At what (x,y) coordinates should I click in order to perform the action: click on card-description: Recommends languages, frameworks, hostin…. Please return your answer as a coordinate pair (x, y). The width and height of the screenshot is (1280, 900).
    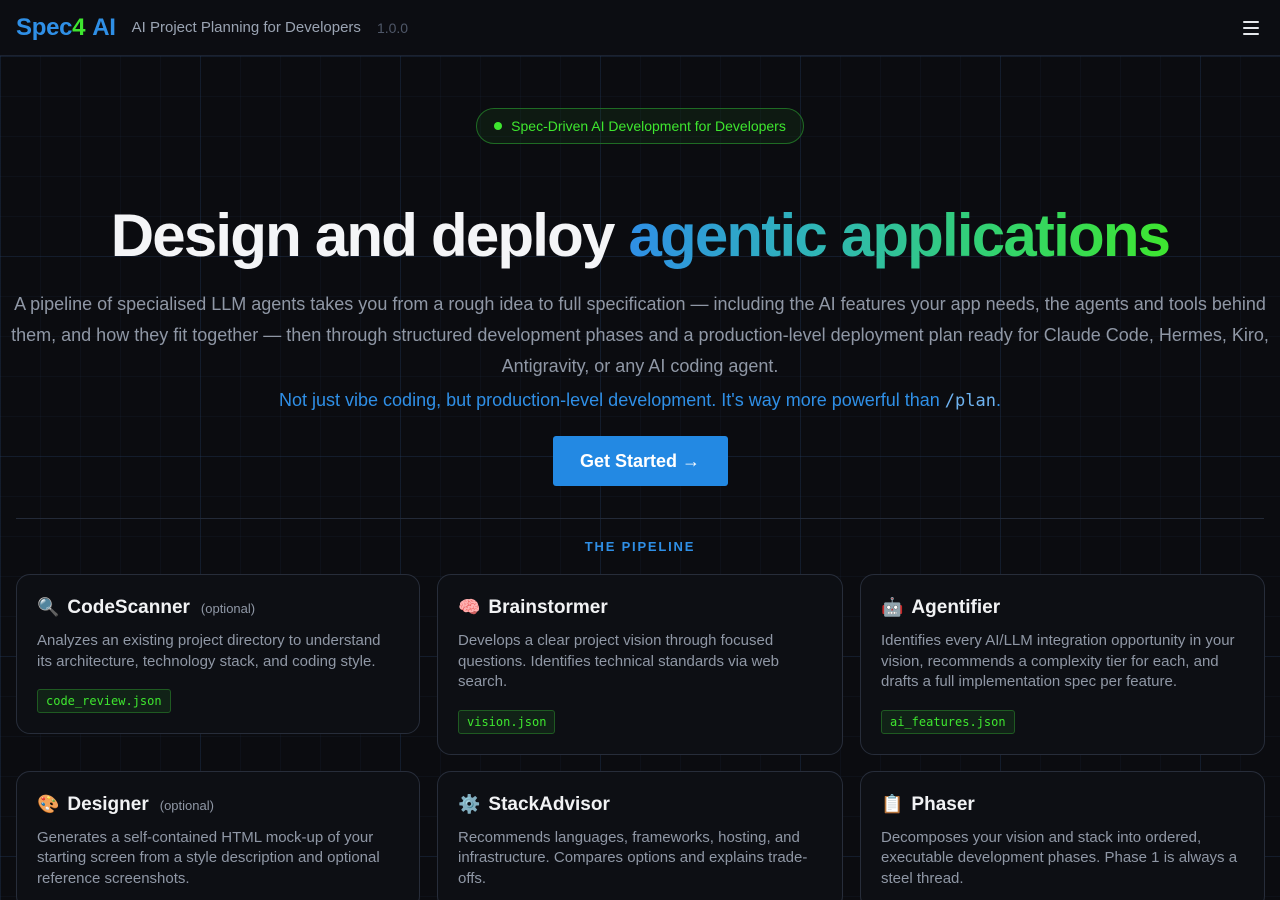
    Looking at the image, I should click on (633, 857).